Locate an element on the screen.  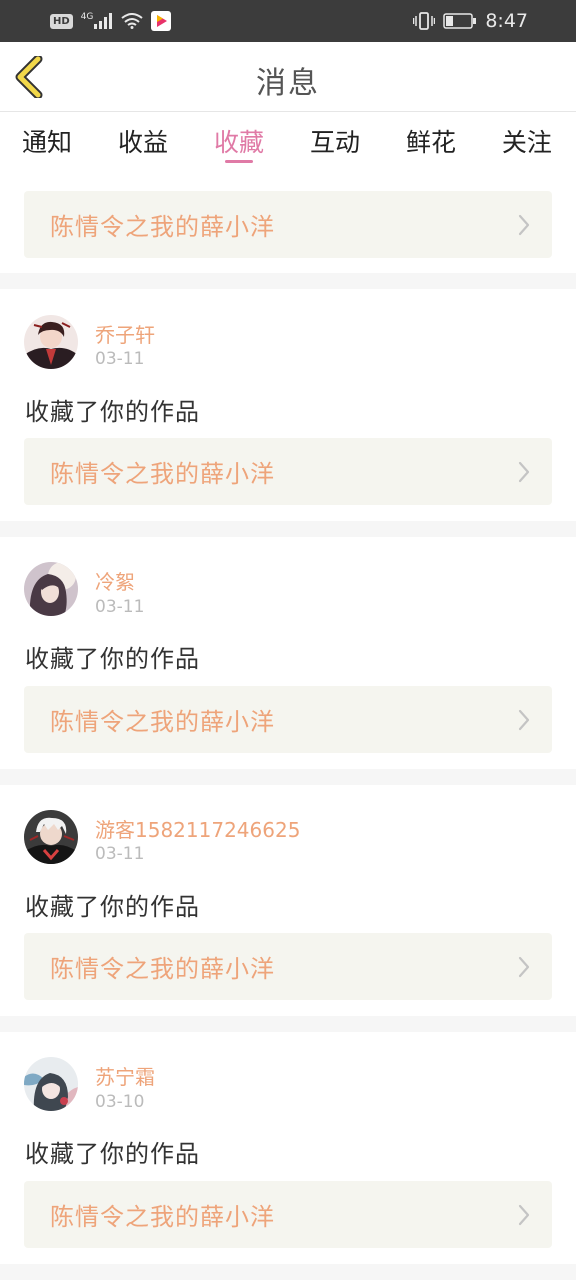
user-name: 冷絮 is located at coordinates (115, 580).